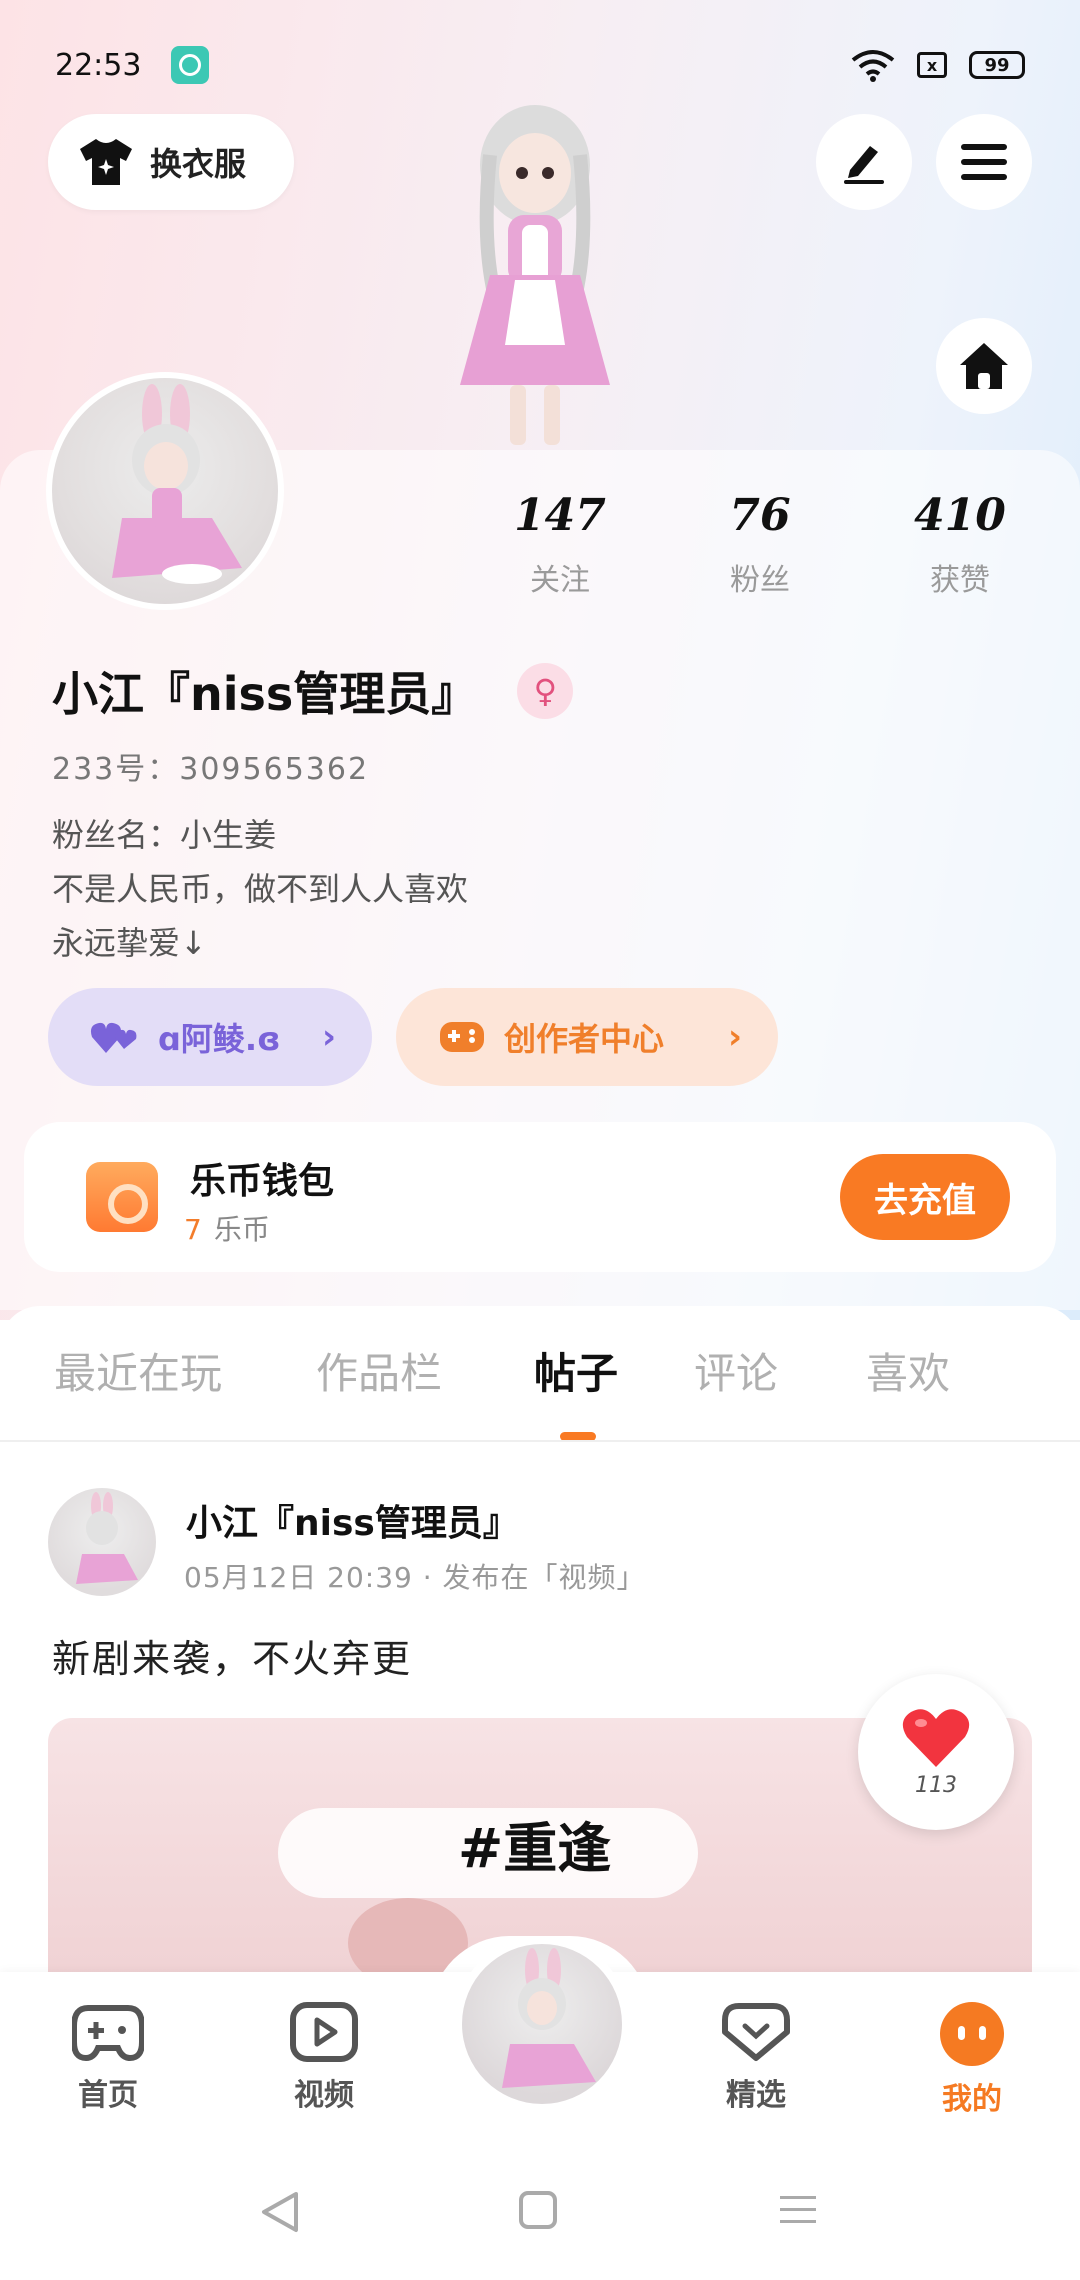  What do you see at coordinates (190, 65) in the screenshot?
I see `notification-app-icon` at bounding box center [190, 65].